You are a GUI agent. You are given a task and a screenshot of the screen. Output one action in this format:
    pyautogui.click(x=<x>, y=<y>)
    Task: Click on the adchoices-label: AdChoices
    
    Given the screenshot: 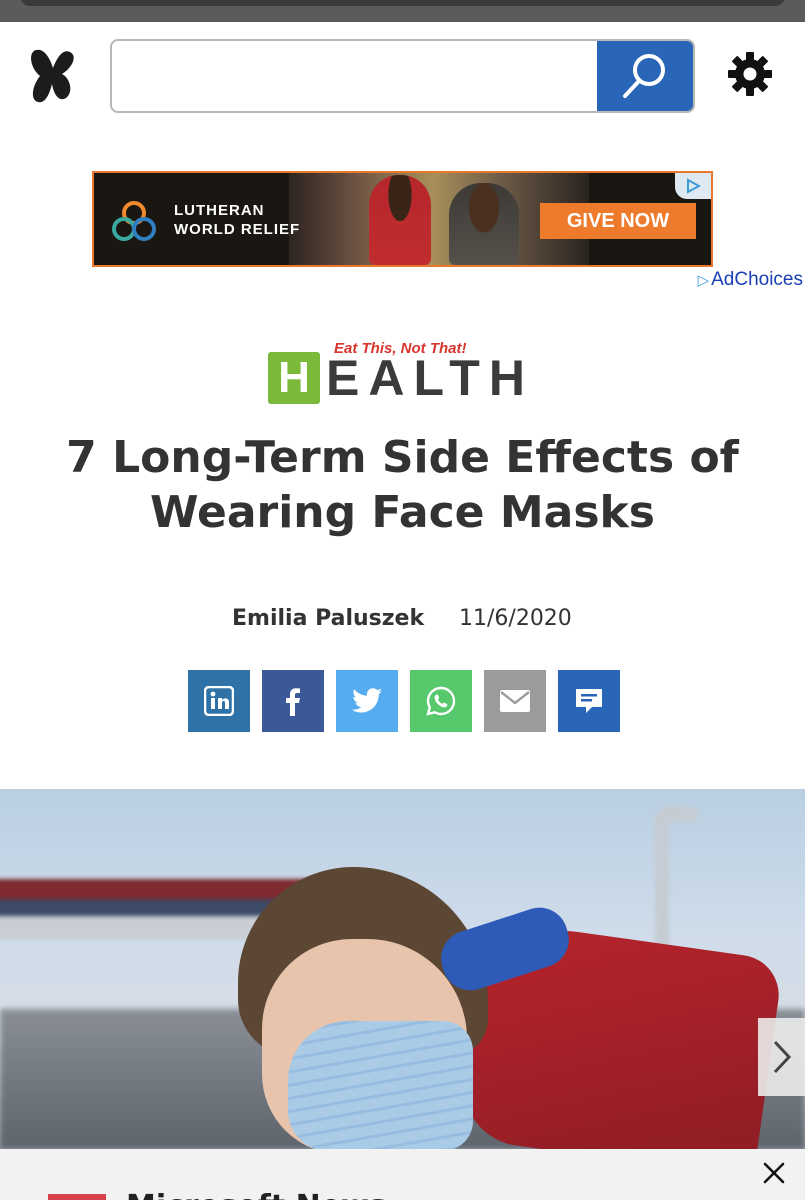 What is the action you would take?
    pyautogui.click(x=757, y=279)
    